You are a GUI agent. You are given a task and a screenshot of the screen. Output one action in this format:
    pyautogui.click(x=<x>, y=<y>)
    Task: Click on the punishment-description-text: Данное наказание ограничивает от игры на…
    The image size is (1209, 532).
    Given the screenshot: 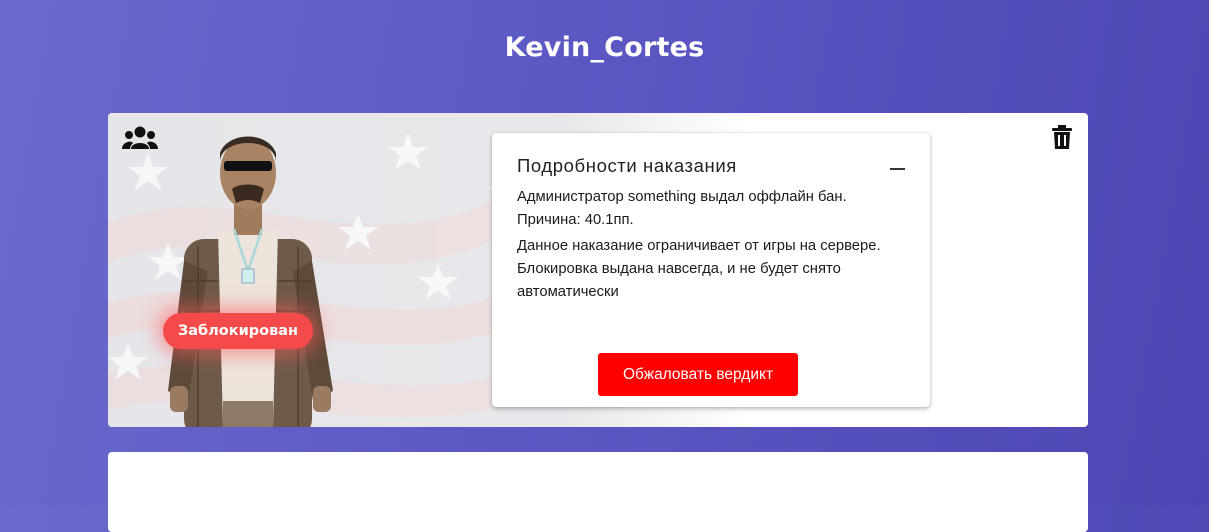 What is the action you would take?
    pyautogui.click(x=699, y=269)
    